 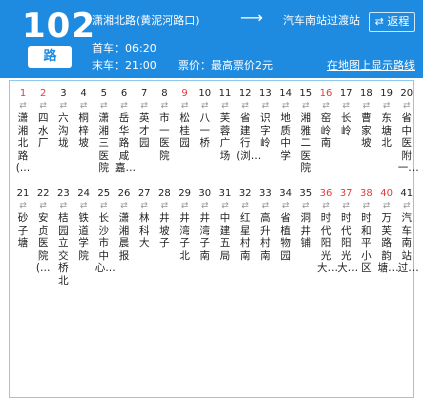 I want to click on stop-item: 10 ⇄ 八一桥, so click(x=205, y=118).